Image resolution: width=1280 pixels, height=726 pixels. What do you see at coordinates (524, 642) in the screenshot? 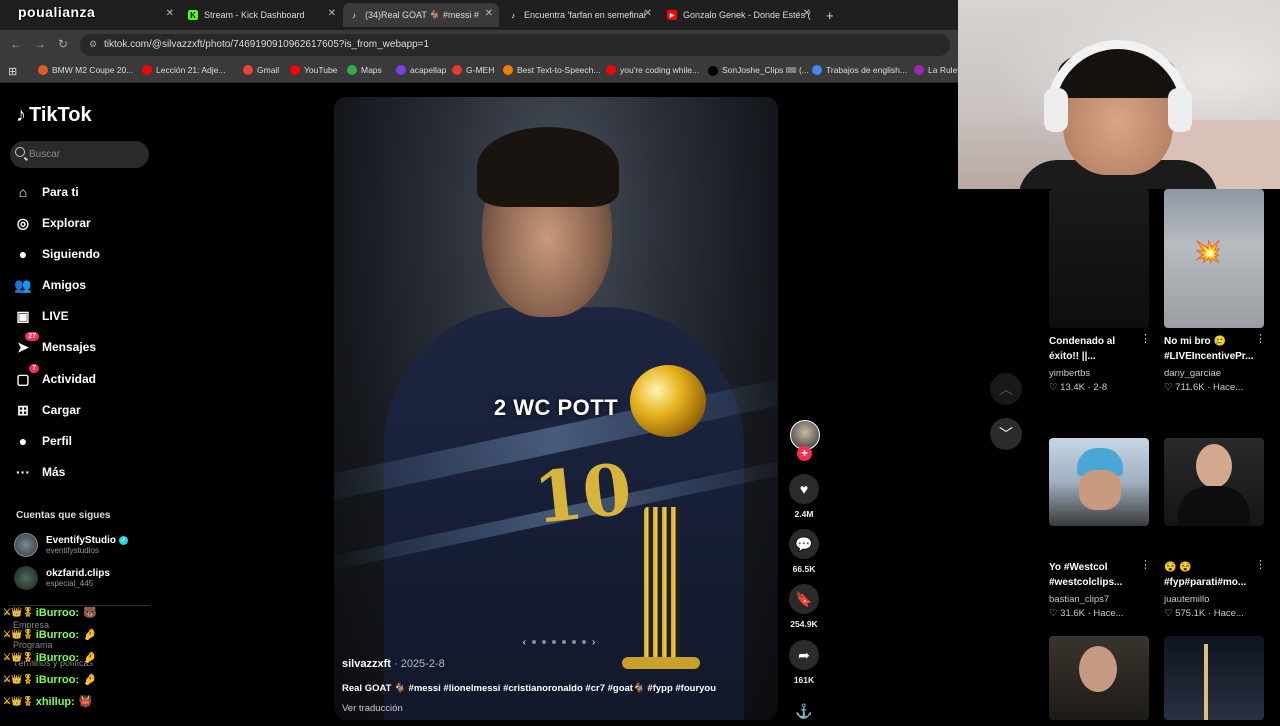
I see `carousel-prev-icon: ‹` at bounding box center [524, 642].